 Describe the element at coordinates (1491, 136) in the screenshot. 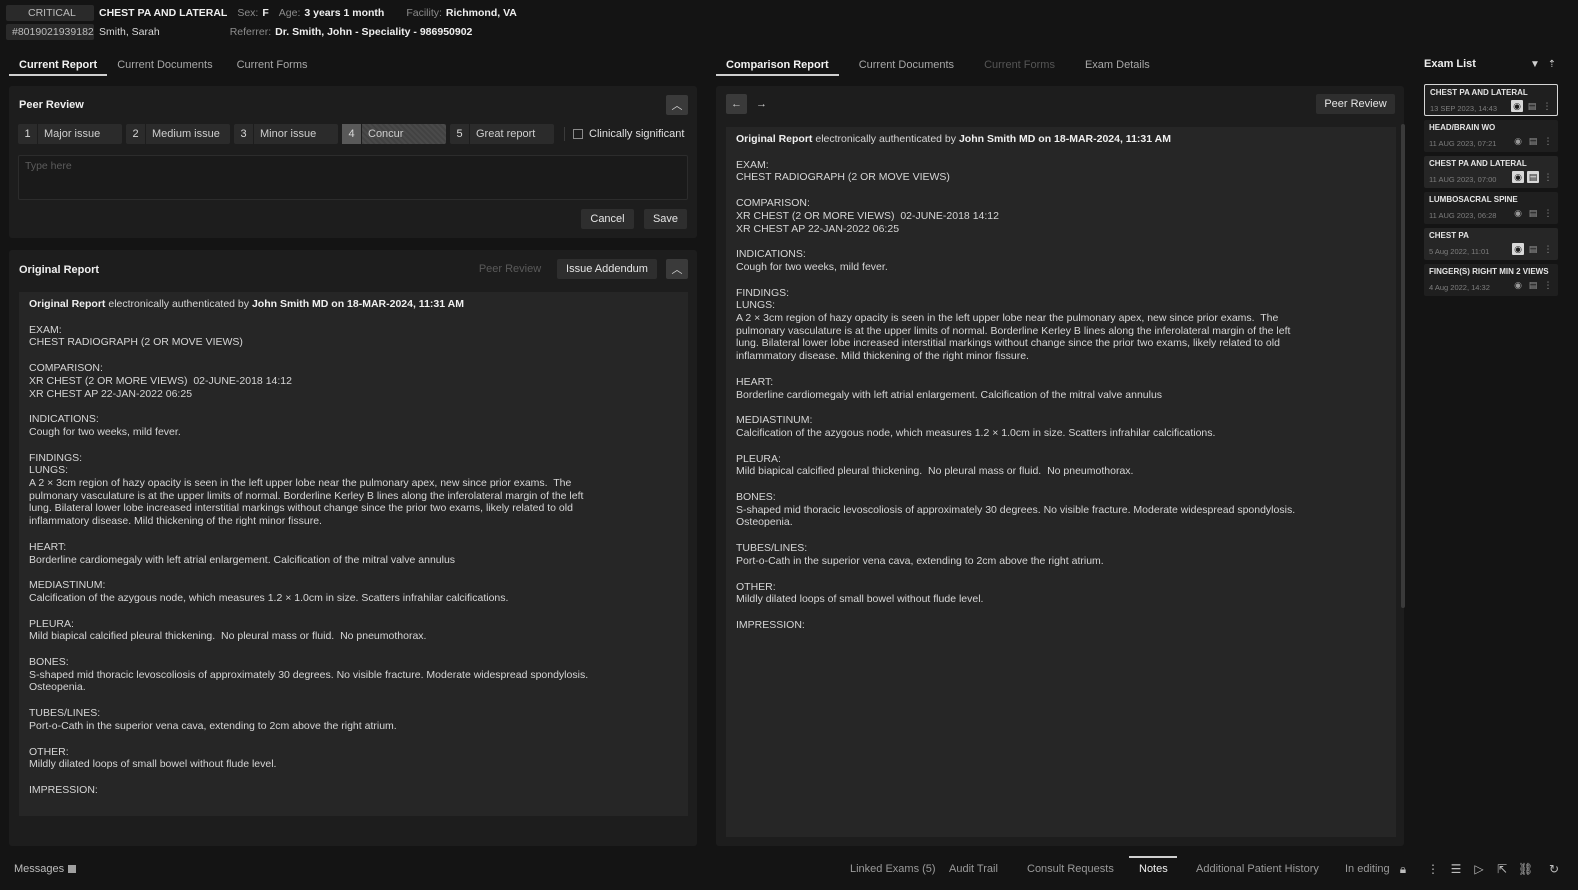

I see `exam-list-item: HEAD/BRAIN WO 11 AUG 2023, 07:21 ◉ ▤ ⋮` at that location.